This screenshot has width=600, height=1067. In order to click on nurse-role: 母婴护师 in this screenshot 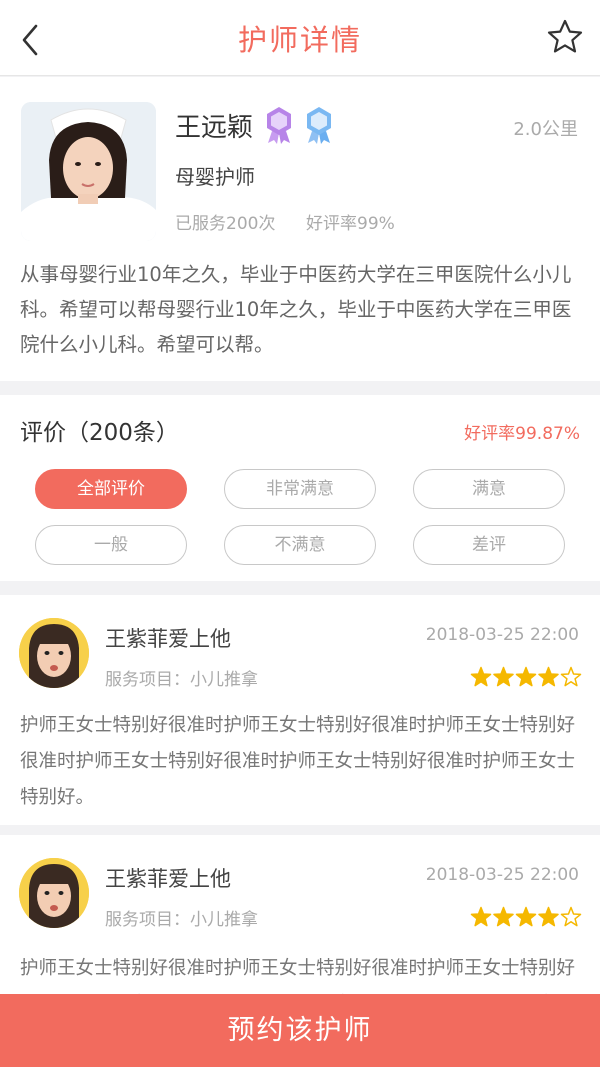, I will do `click(215, 177)`.